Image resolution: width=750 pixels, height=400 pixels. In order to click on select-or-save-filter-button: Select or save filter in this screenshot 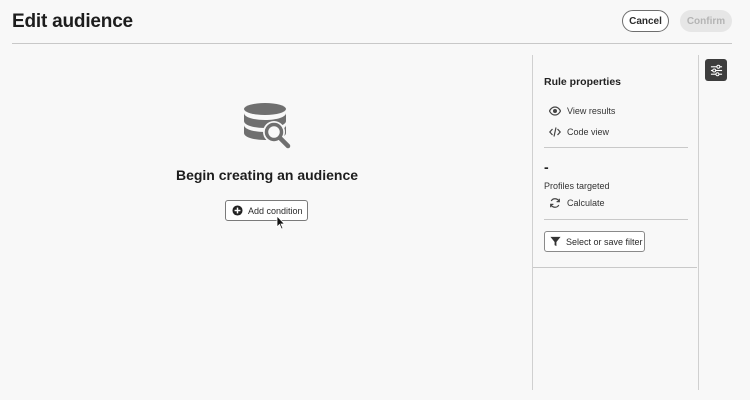, I will do `click(594, 241)`.